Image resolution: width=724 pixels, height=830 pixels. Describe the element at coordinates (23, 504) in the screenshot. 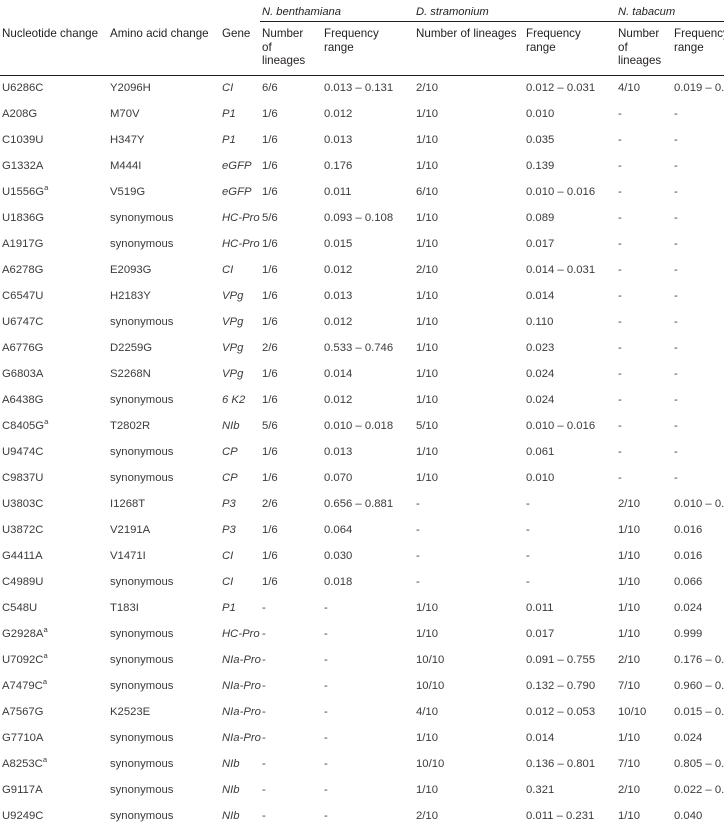

I see `cell-nucleotide-change: U3803C` at that location.